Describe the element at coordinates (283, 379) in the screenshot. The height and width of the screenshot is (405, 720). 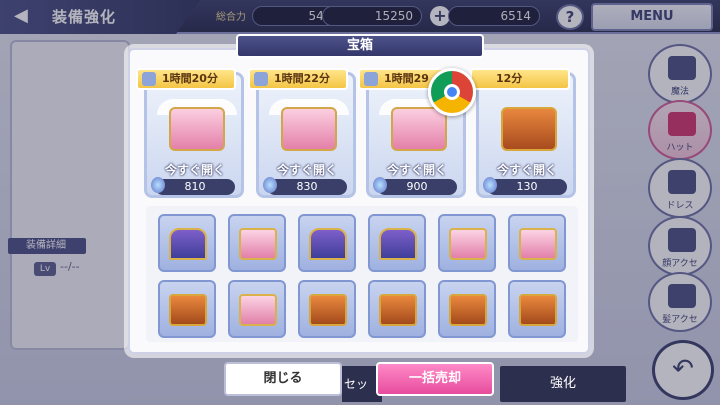
I see `close-button: 閉じる` at that location.